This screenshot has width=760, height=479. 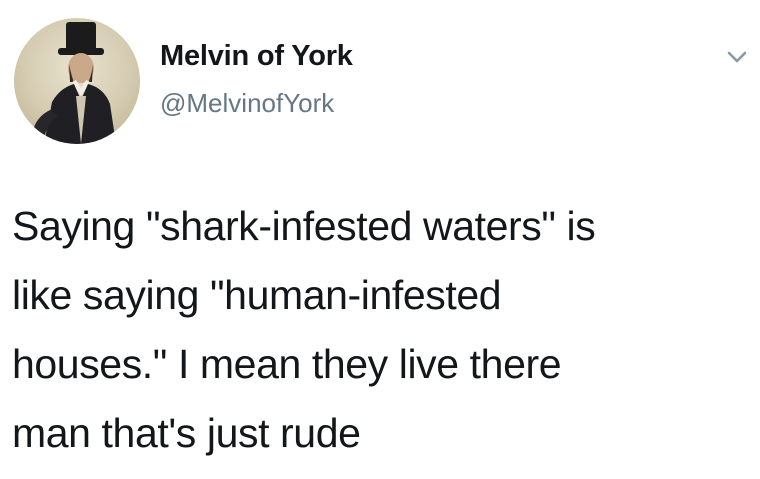 What do you see at coordinates (256, 56) in the screenshot?
I see `author-display-name: Melvin of York` at bounding box center [256, 56].